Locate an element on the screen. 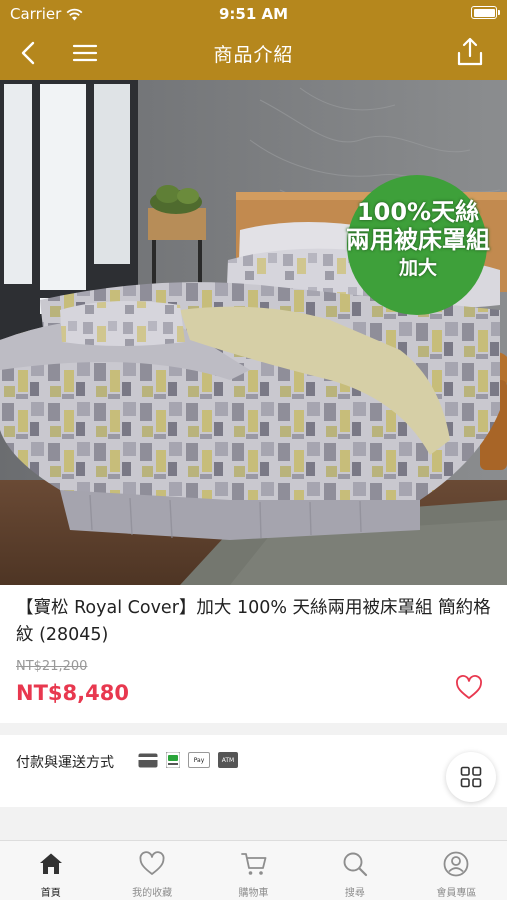 The height and width of the screenshot is (900, 507). tab-member: 會員專區 is located at coordinates (456, 870).